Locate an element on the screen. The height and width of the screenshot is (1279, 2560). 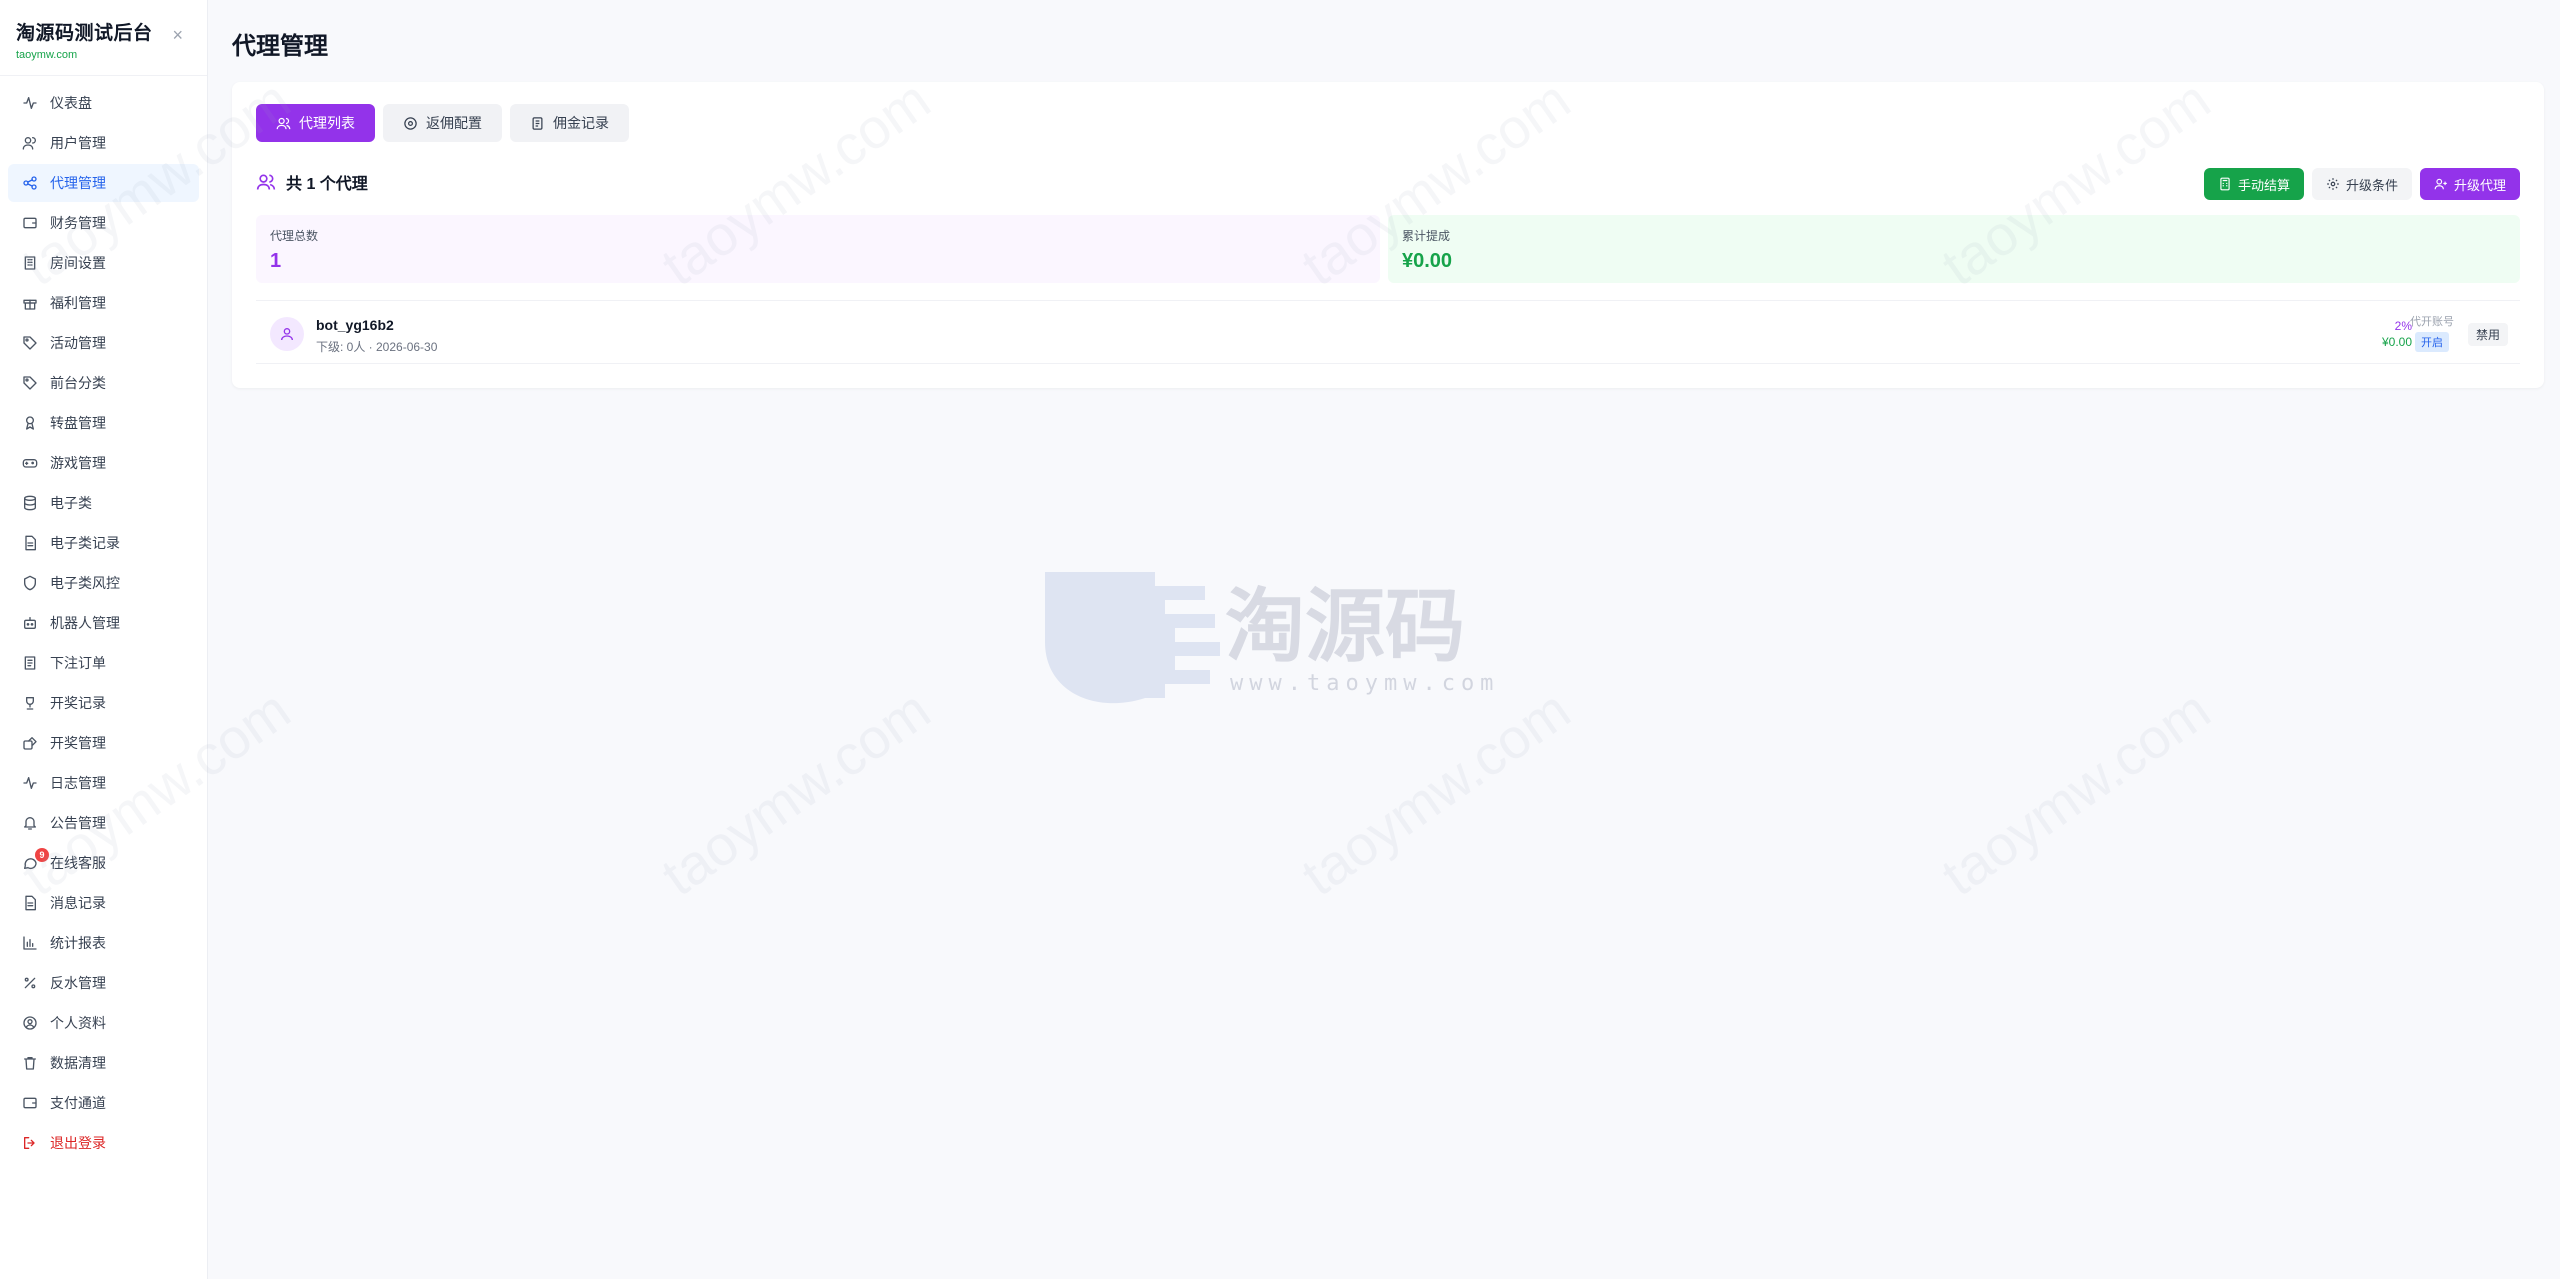
sidebar-item-1: 用户管理 is located at coordinates (103, 143).